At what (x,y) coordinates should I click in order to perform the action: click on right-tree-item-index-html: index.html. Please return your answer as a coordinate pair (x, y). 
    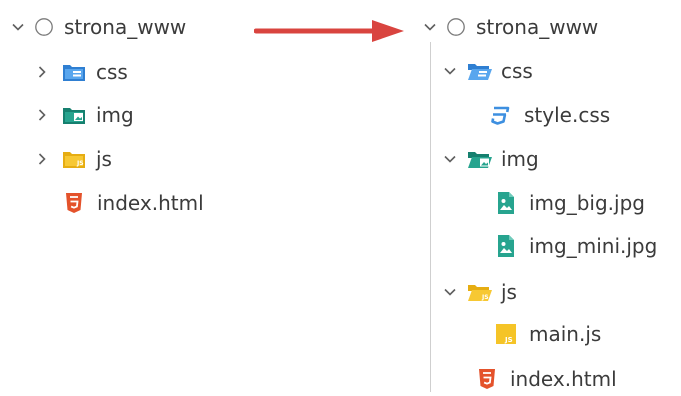
    Looking at the image, I should click on (545, 379).